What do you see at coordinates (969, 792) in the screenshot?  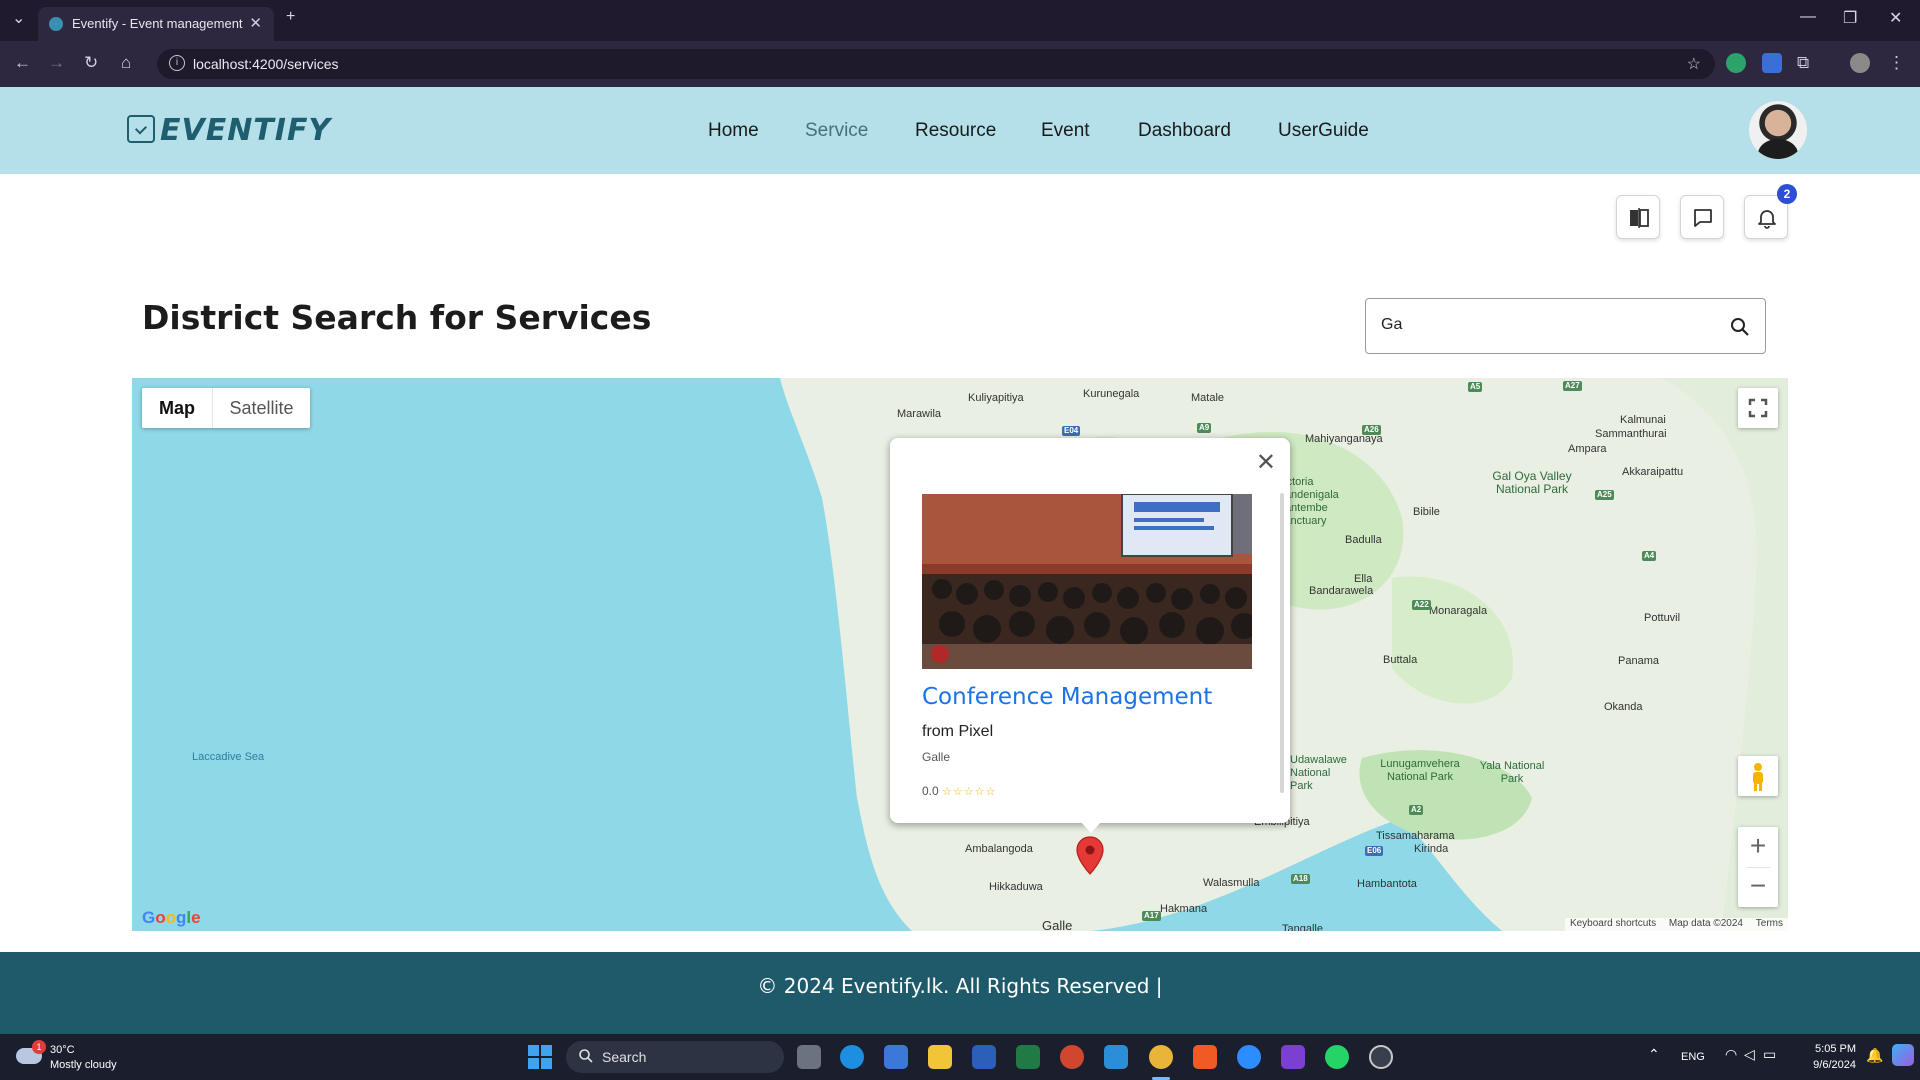 I see `rating-stars: ☆☆☆☆☆` at bounding box center [969, 792].